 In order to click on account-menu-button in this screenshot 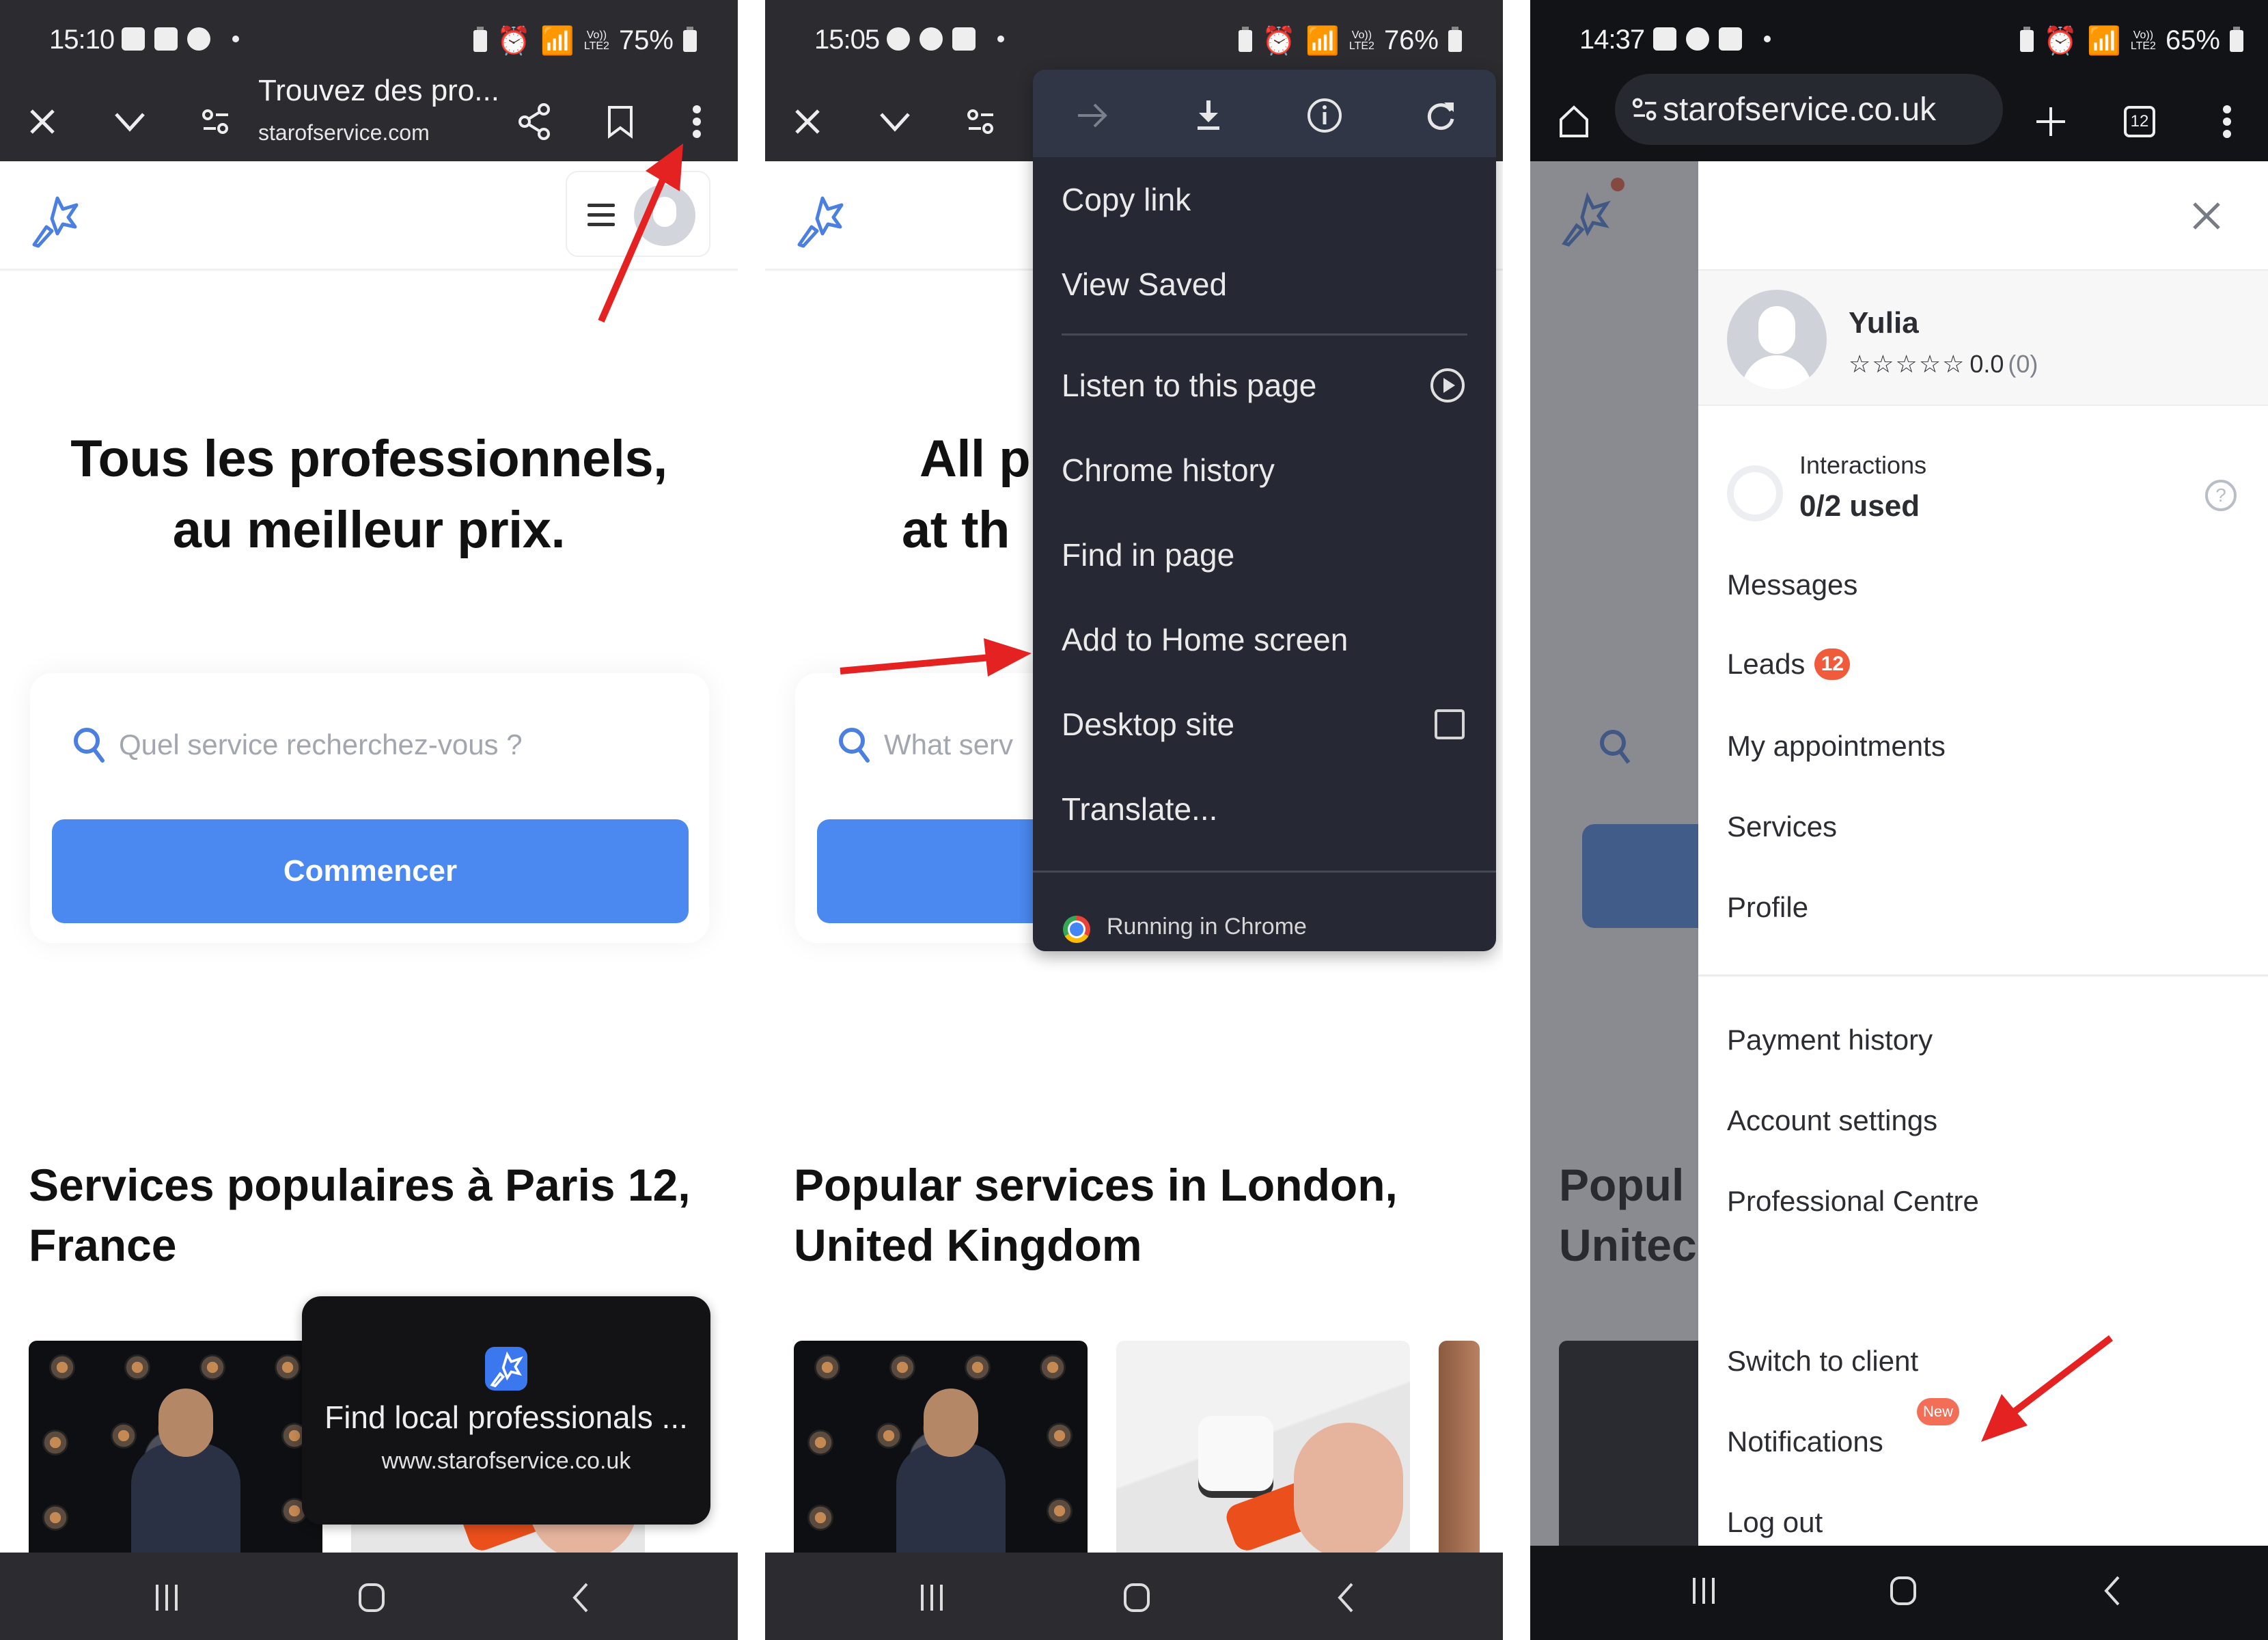, I will do `click(638, 214)`.